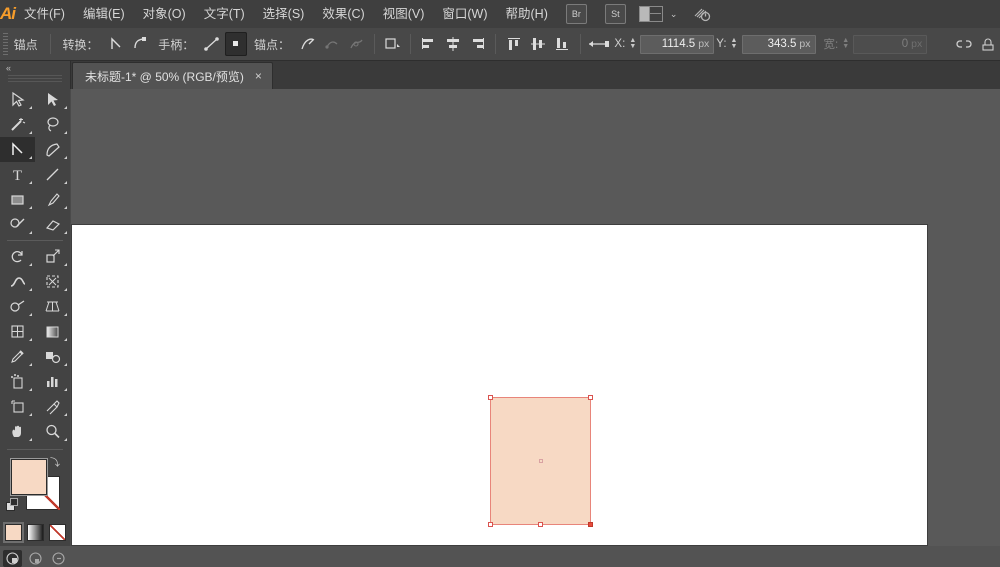 The image size is (1000, 567). Describe the element at coordinates (17, 199) in the screenshot. I see `rectangle-tool` at that location.